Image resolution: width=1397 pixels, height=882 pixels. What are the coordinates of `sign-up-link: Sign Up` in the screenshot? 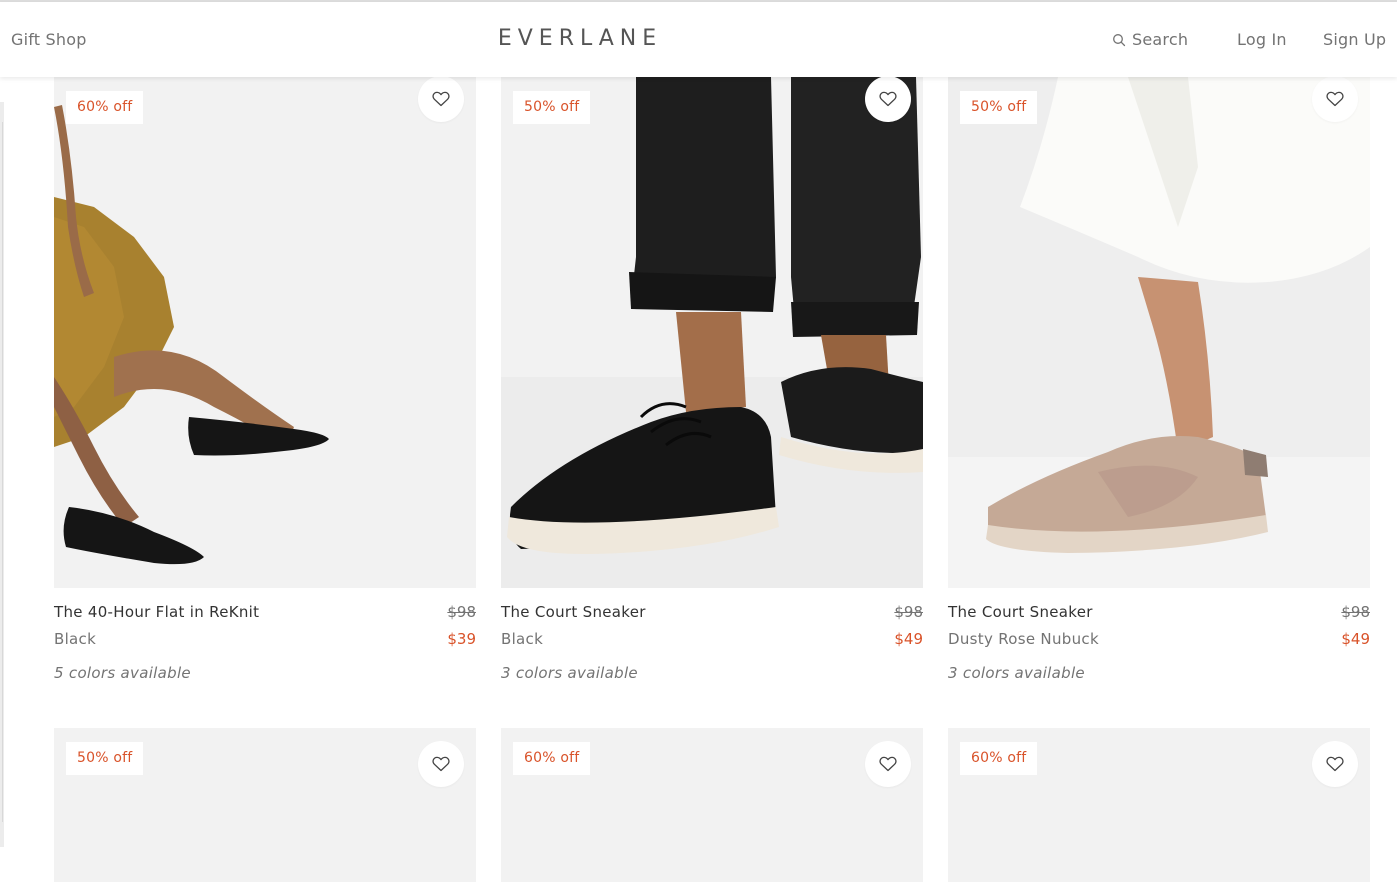 It's located at (1354, 39).